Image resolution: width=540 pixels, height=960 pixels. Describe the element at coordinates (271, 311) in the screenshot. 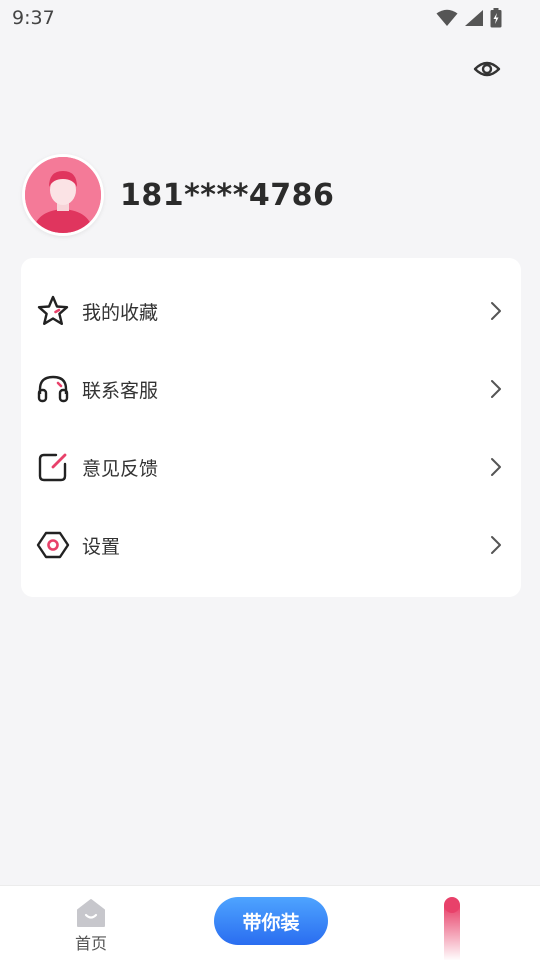

I see `menu-item-favorites: 我的收藏` at that location.